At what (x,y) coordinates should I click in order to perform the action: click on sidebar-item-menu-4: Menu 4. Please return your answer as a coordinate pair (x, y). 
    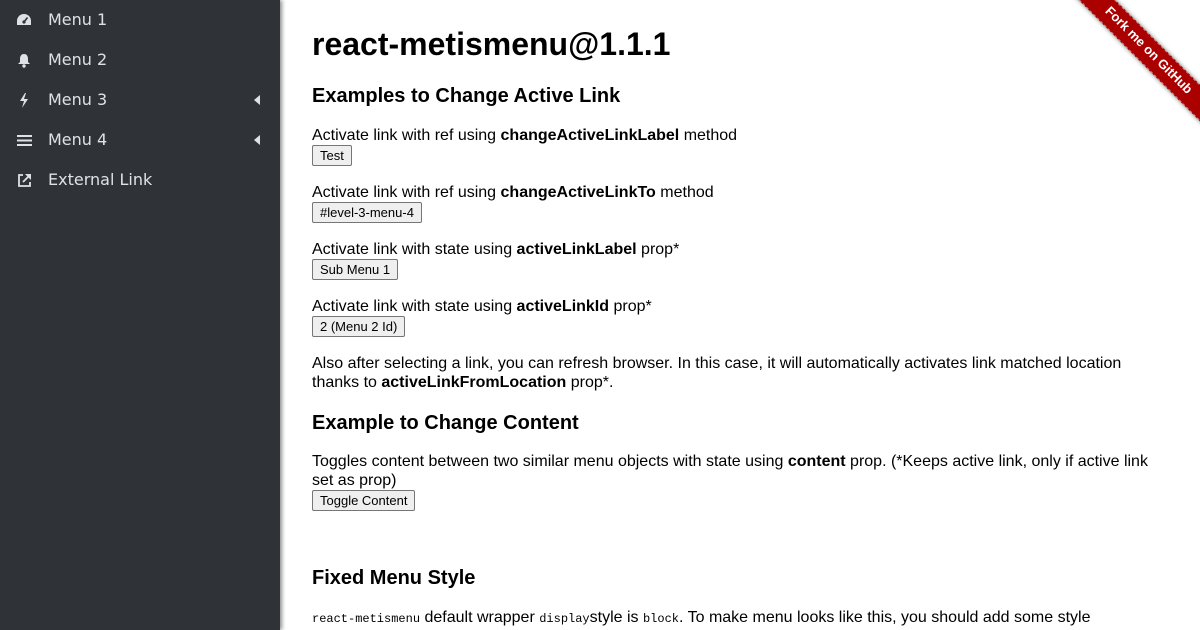
    Looking at the image, I should click on (140, 140).